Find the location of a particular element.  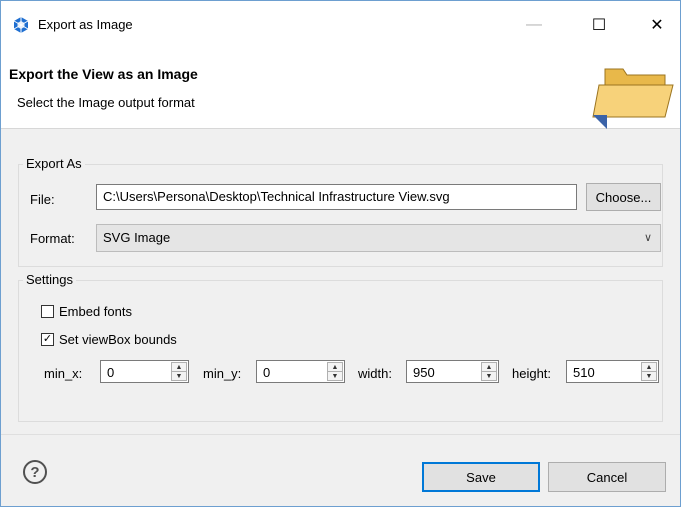

maximize-button: ☐ is located at coordinates (599, 25).